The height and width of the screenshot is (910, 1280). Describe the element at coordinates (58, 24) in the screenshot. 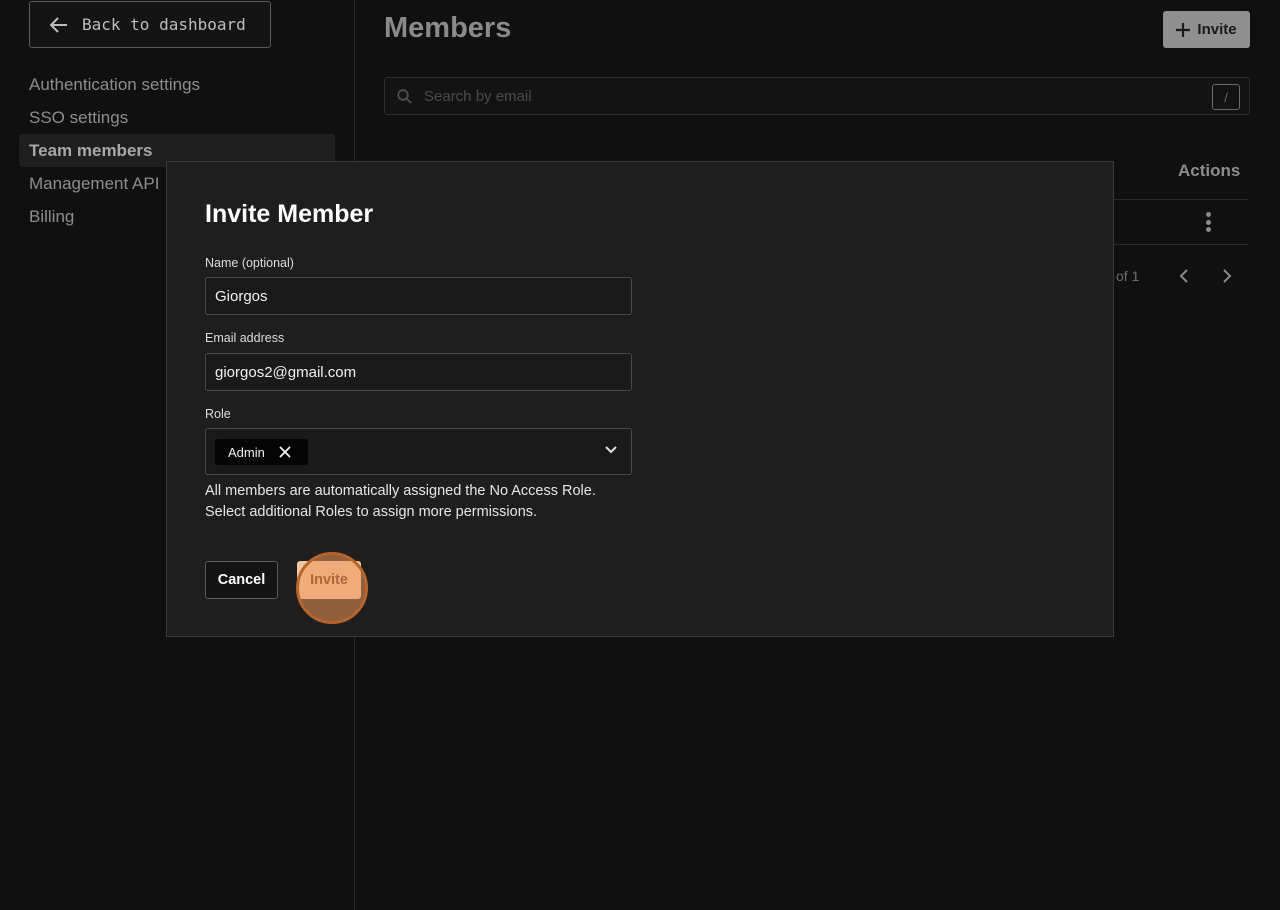

I see `arrow-left-icon` at that location.